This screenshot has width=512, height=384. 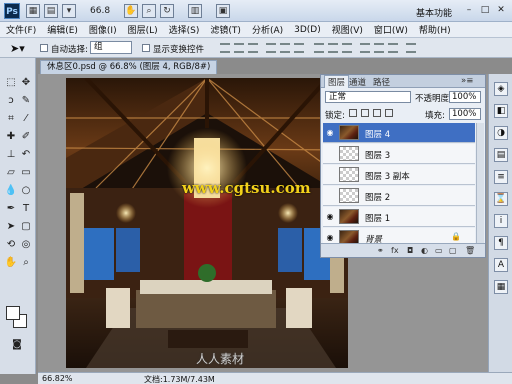 I want to click on menu-layer: 图层(L), so click(x=143, y=29).